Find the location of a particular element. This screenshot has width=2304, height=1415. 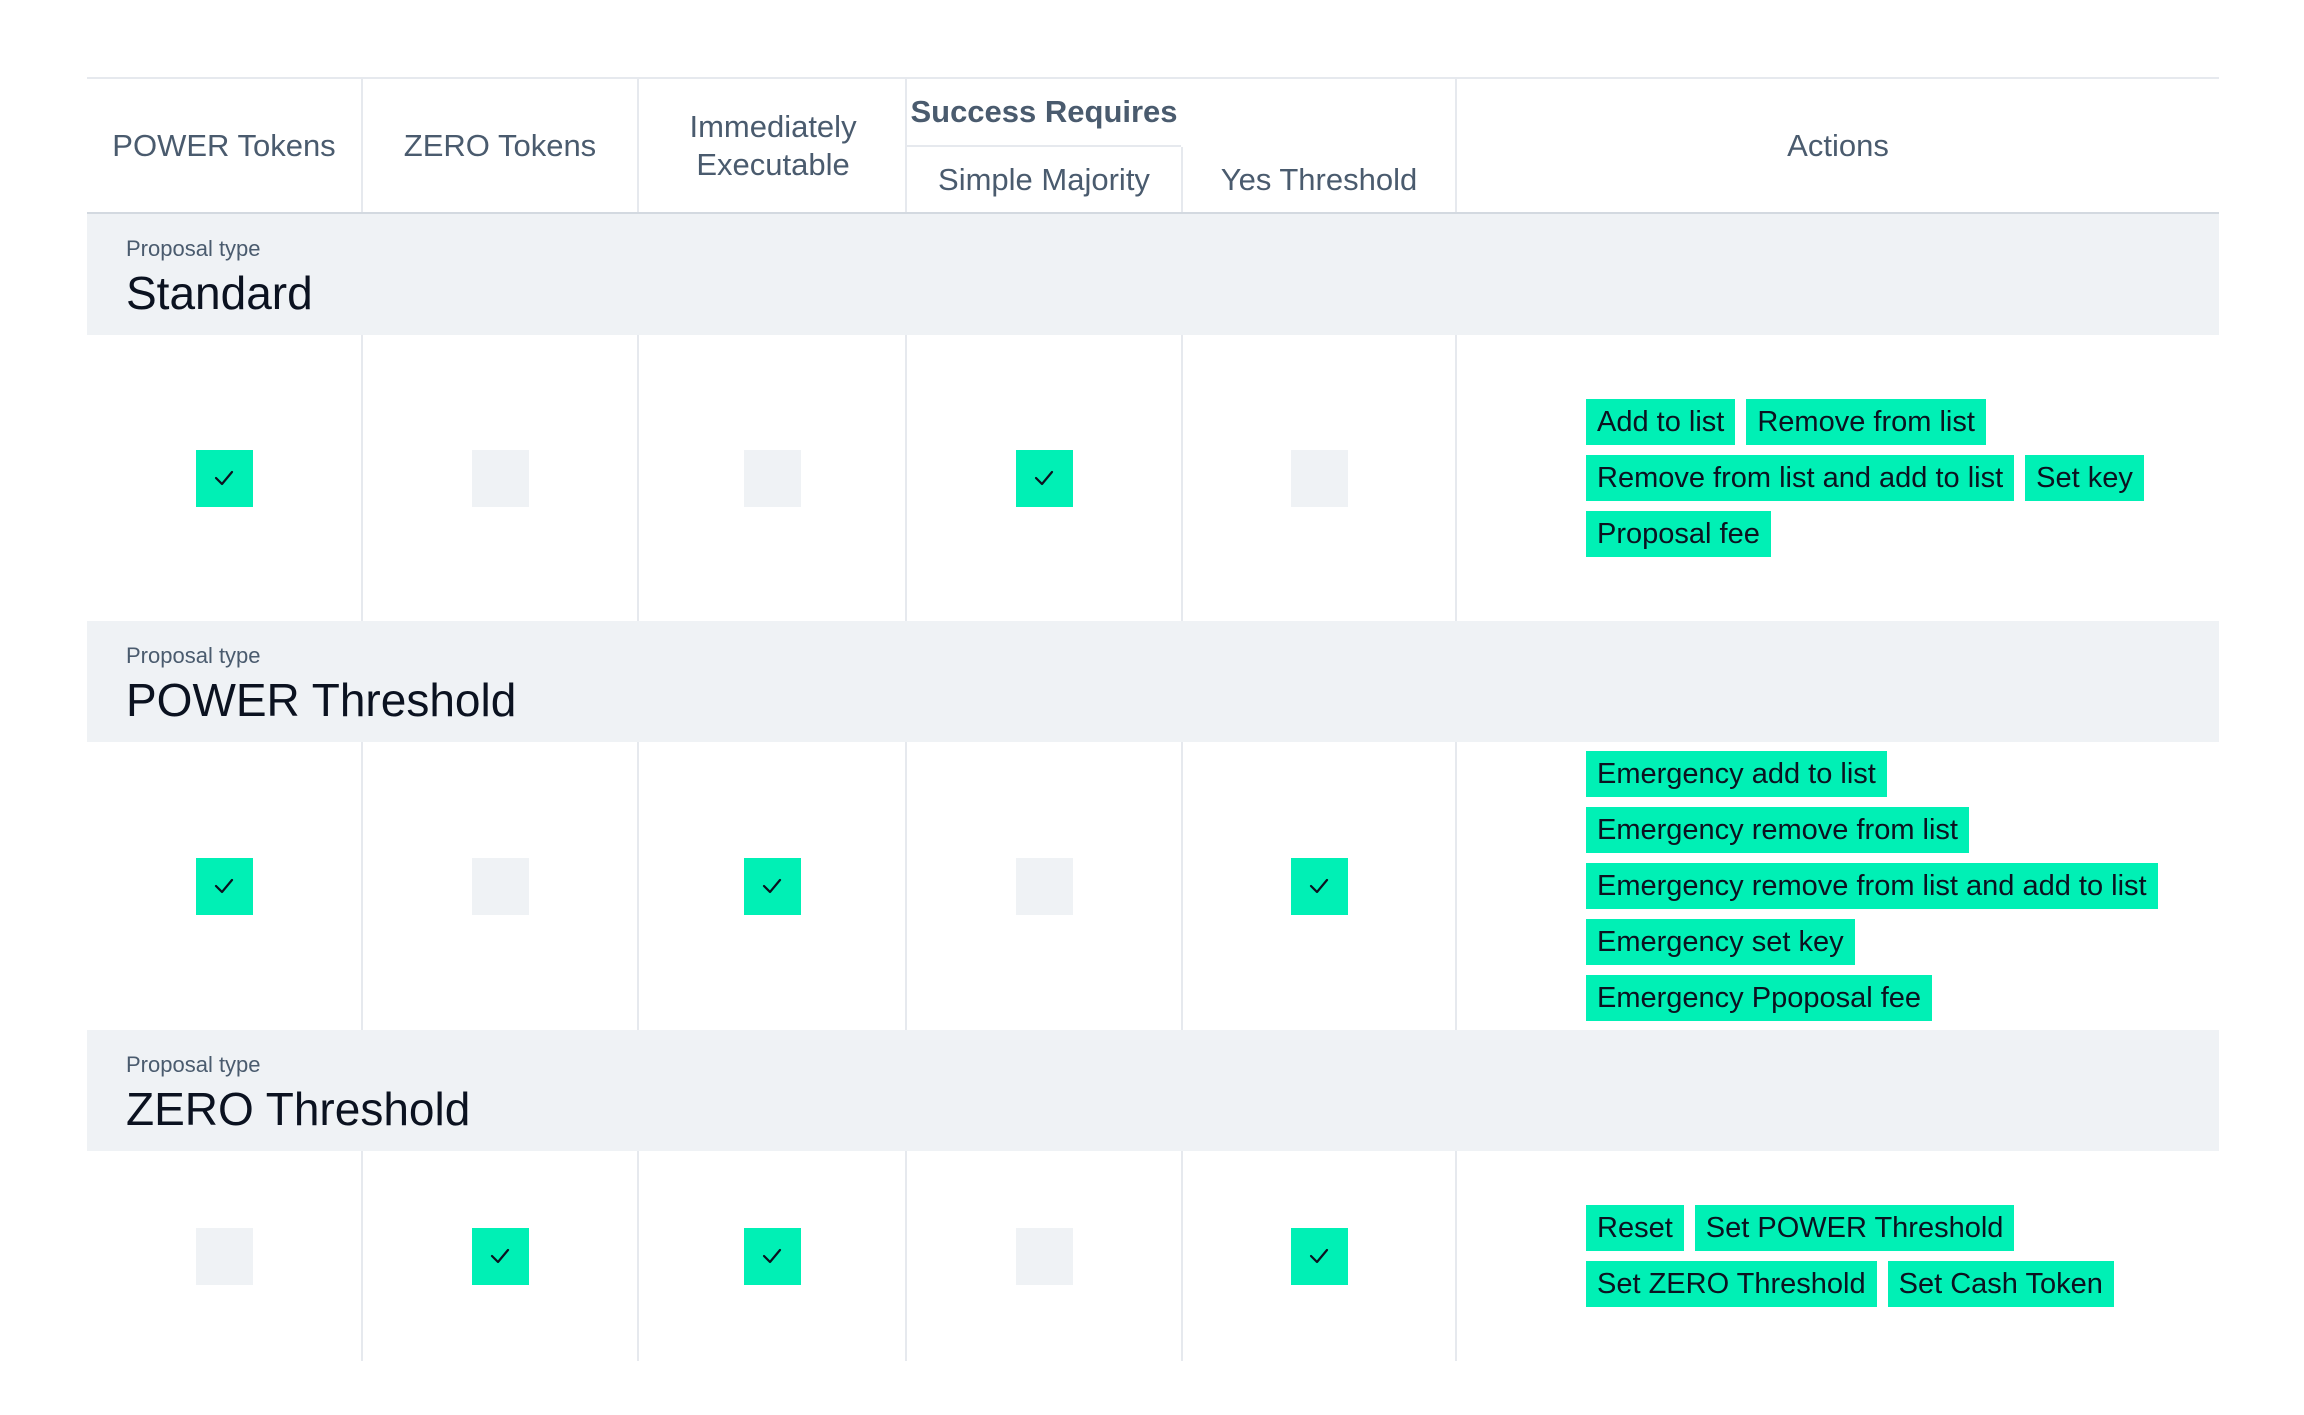

header-immediately-executable: Immediately Executable is located at coordinates (773, 145).